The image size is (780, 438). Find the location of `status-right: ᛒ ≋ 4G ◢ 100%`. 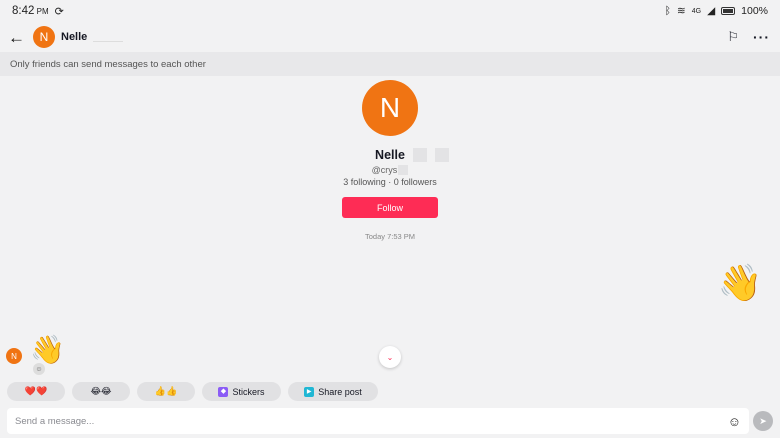

status-right: ᛒ ≋ 4G ◢ 100% is located at coordinates (716, 11).